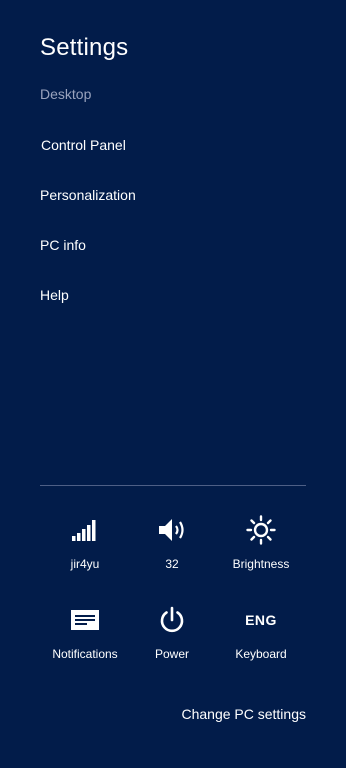 This screenshot has width=346, height=768. I want to click on power-tile: Power, so click(172, 638).